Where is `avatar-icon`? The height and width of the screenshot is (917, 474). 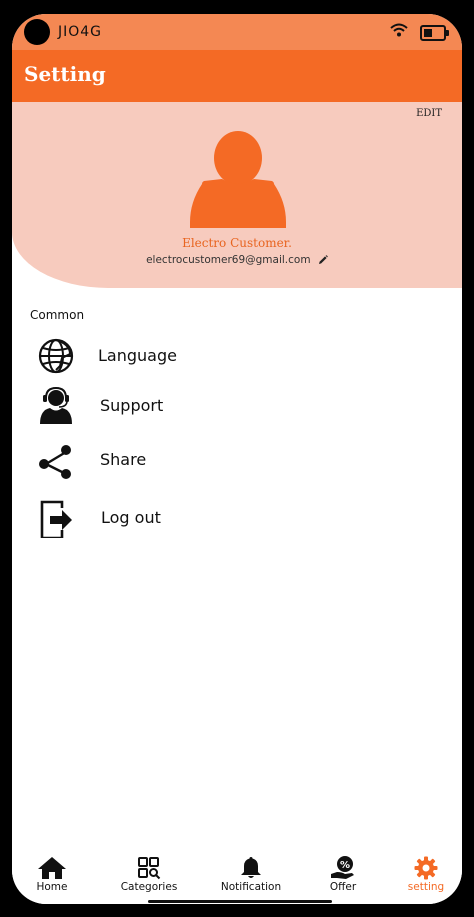
avatar-icon is located at coordinates (238, 179).